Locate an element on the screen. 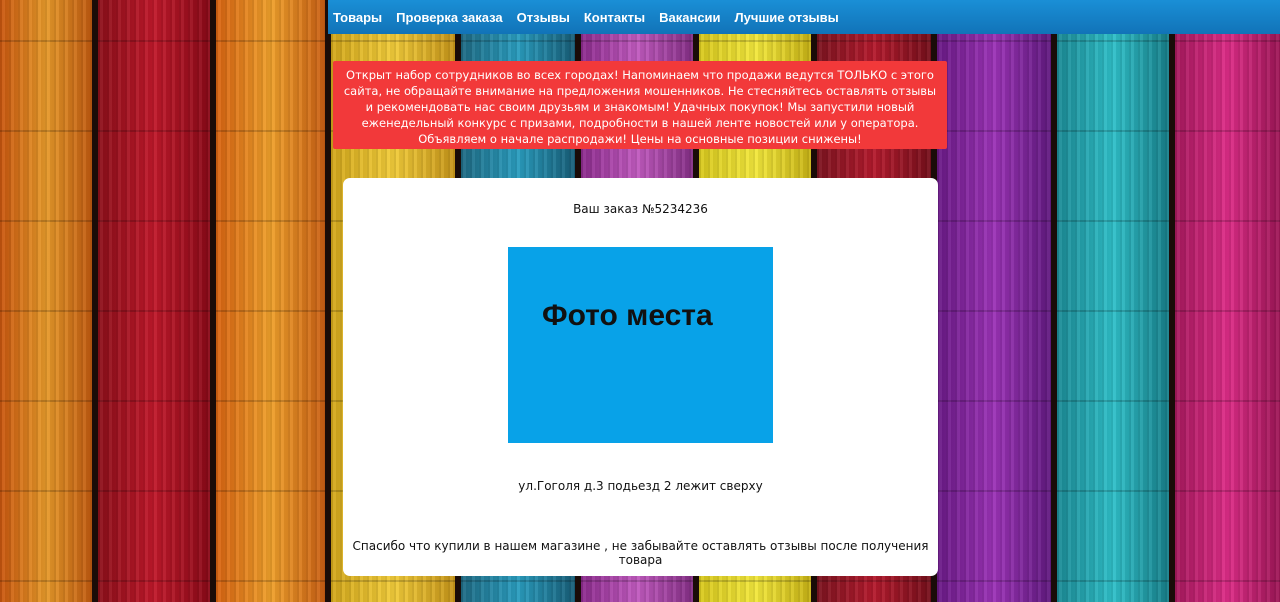 The image size is (1280, 602). nav-link-vacancies: Вакансии is located at coordinates (689, 17).